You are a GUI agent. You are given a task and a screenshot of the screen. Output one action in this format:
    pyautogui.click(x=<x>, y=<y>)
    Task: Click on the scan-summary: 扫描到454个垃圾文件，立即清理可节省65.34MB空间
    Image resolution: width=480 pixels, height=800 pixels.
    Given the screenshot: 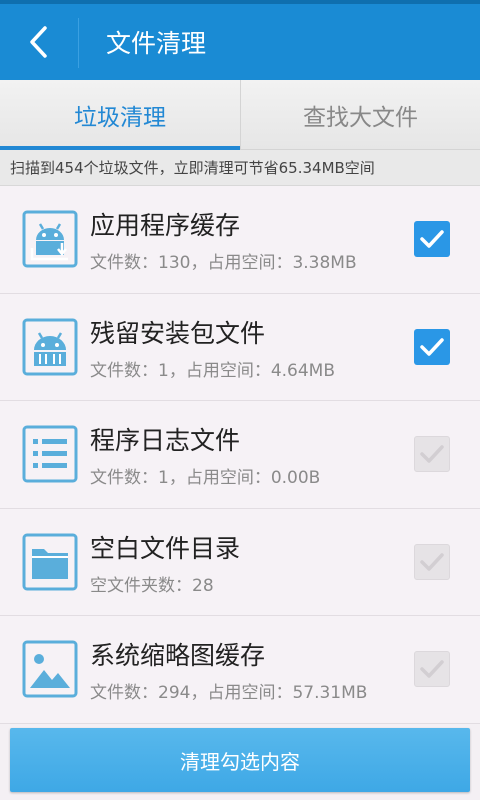 What is the action you would take?
    pyautogui.click(x=240, y=168)
    